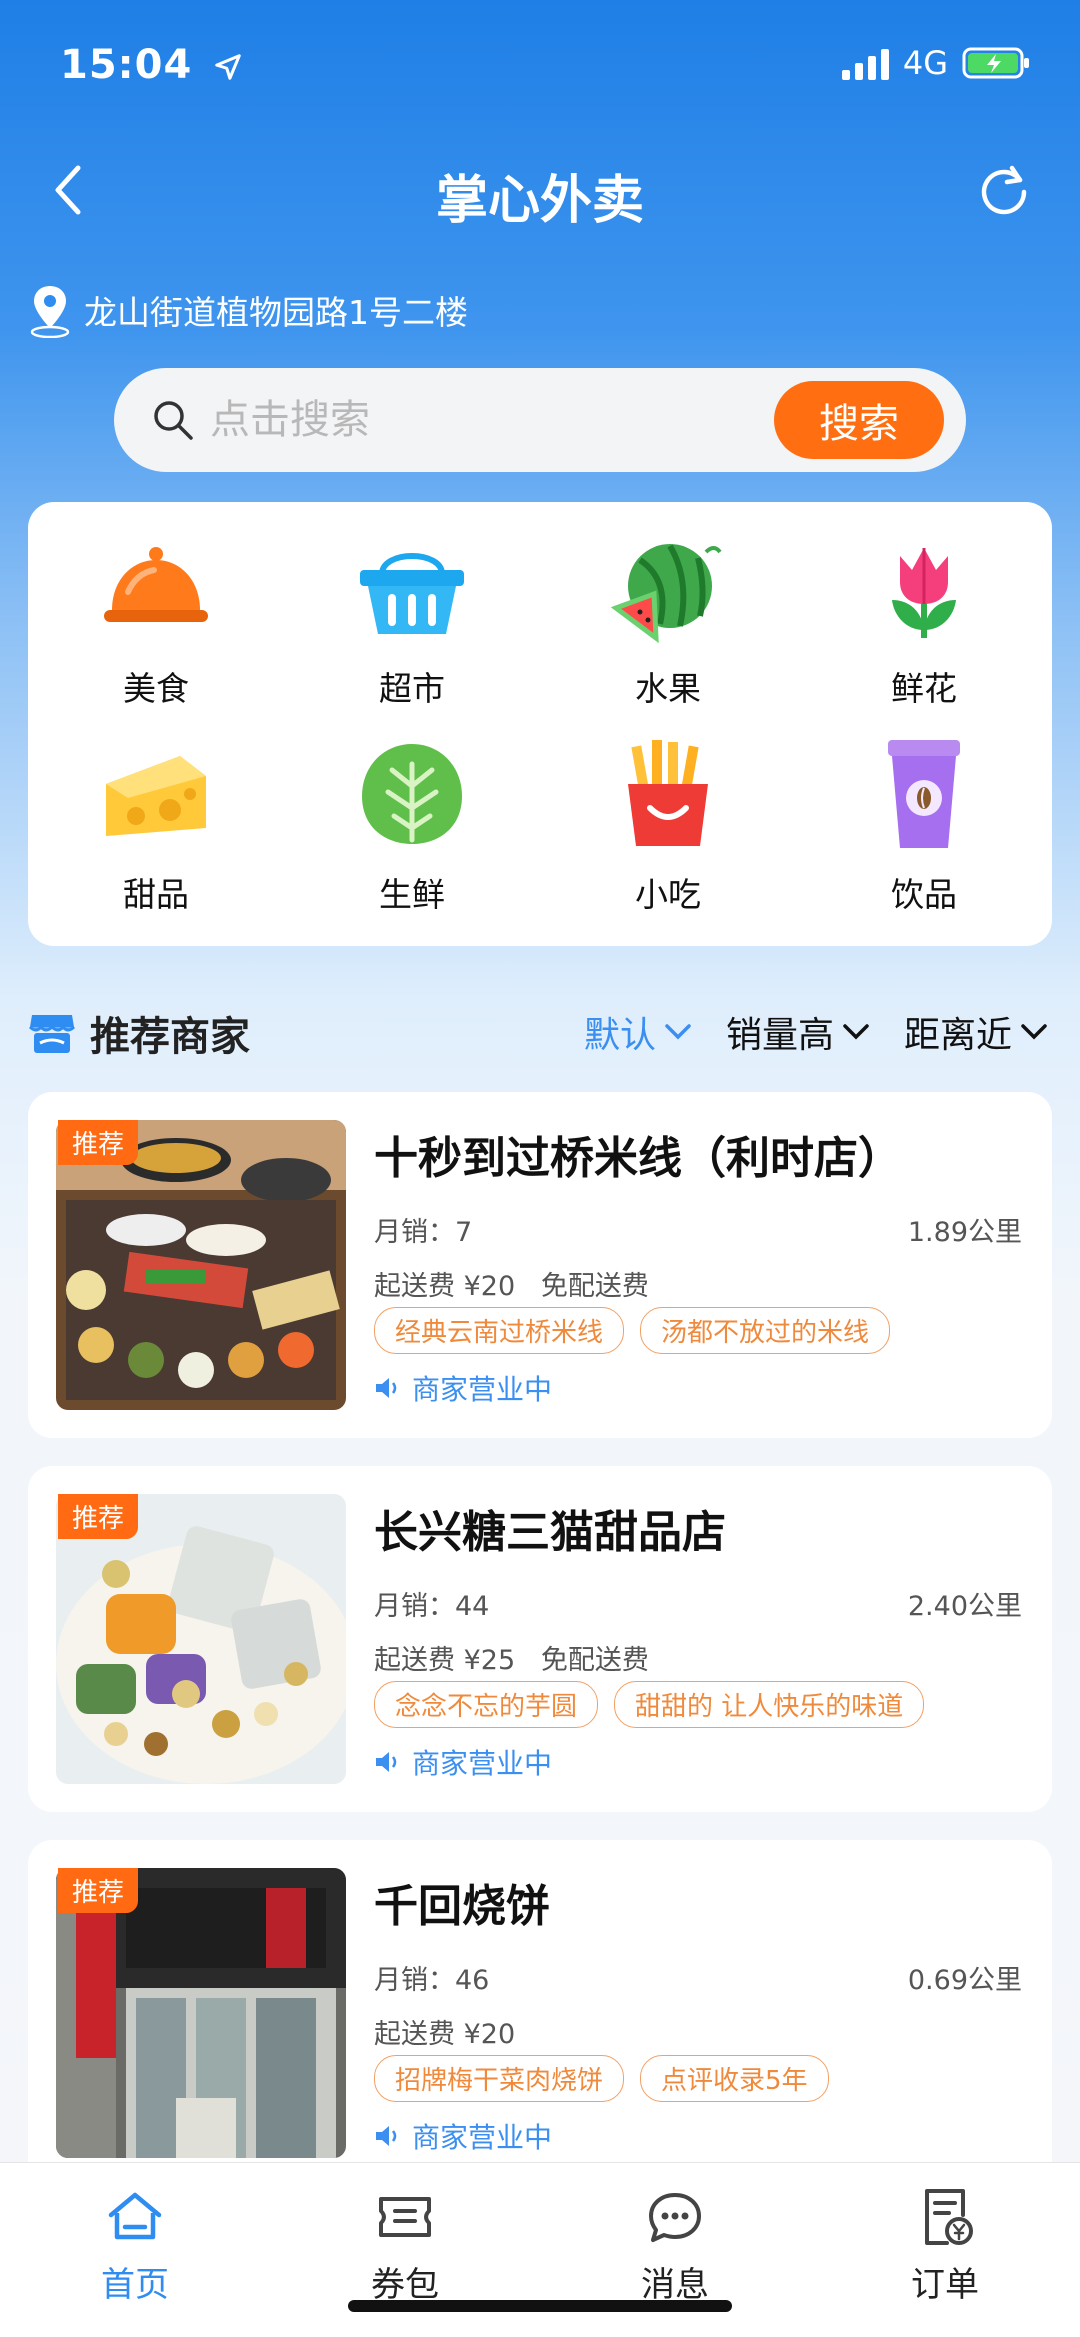  I want to click on shop-tag: 招牌梅干菜肉烧饼, so click(499, 2078).